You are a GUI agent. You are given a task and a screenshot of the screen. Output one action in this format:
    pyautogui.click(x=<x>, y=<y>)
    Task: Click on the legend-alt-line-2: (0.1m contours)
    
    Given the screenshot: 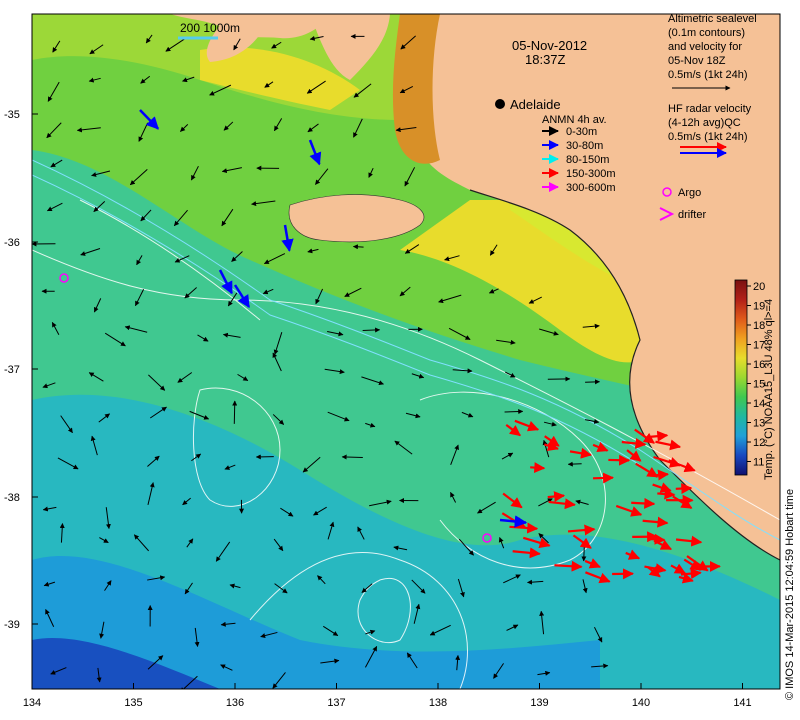 What is the action you would take?
    pyautogui.click(x=706, y=33)
    